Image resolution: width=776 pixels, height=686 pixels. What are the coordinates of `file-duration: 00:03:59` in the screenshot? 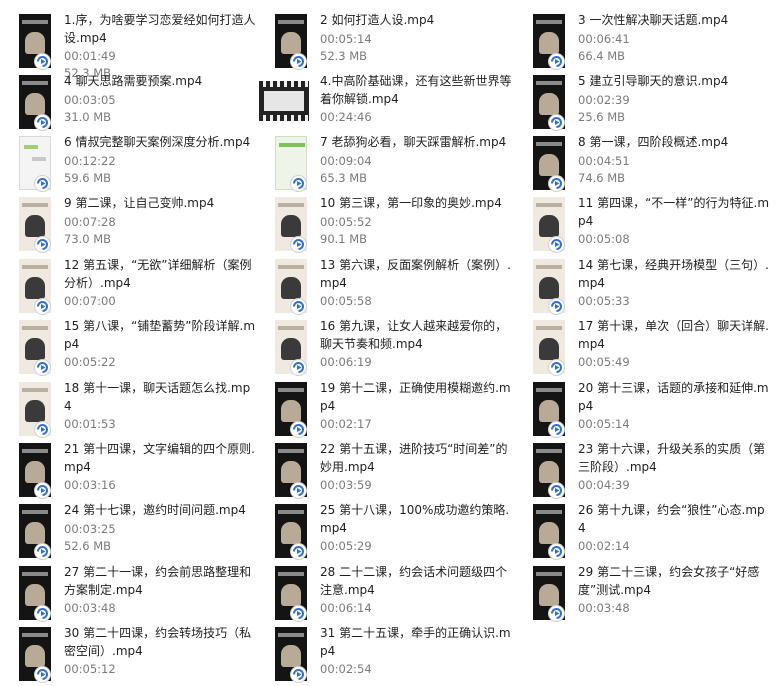 It's located at (346, 485).